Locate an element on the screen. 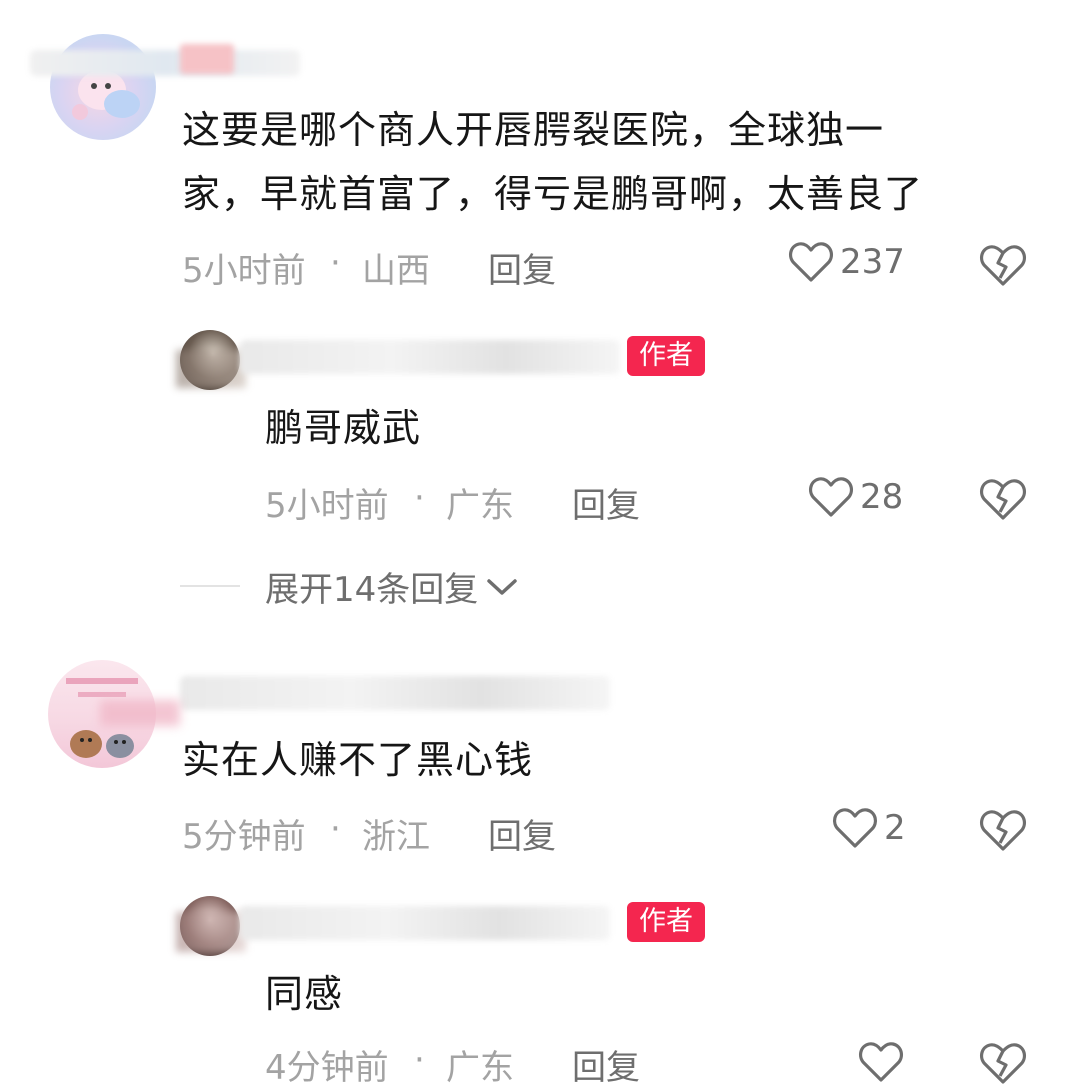 This screenshot has height=1089, width=1084. comment-location: 浙江 is located at coordinates (396, 837).